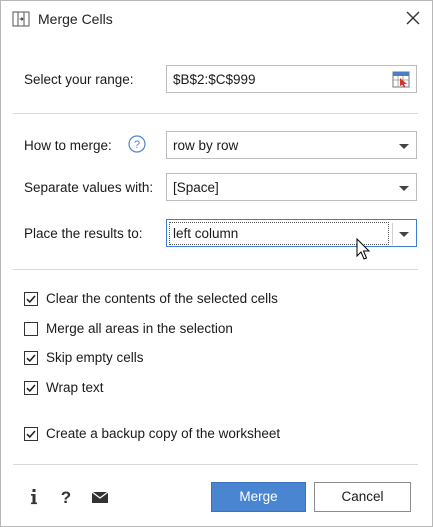  I want to click on wrap-text-label: Wrap text, so click(75, 387).